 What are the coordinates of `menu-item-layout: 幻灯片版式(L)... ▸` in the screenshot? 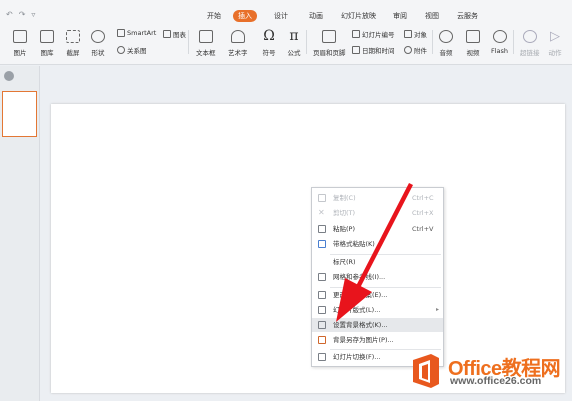 It's located at (377, 310).